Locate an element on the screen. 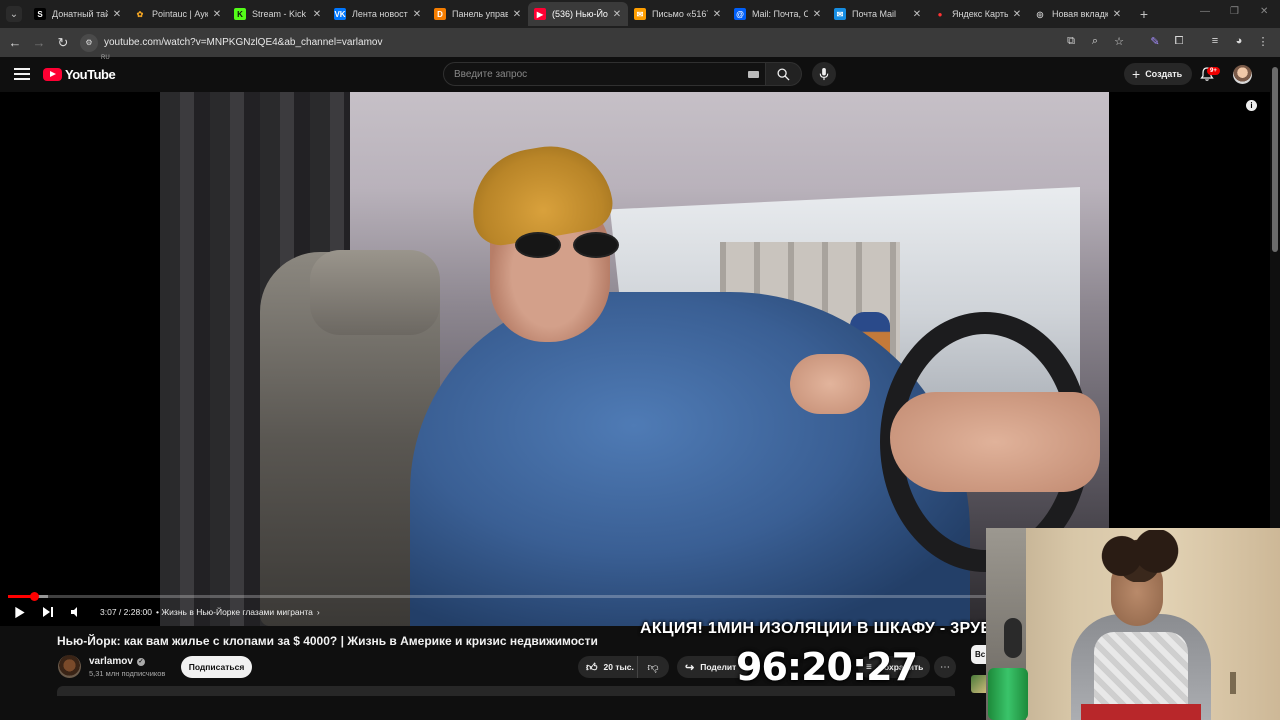 This screenshot has width=1280, height=720. notifications-badge: 9+ is located at coordinates (1213, 71).